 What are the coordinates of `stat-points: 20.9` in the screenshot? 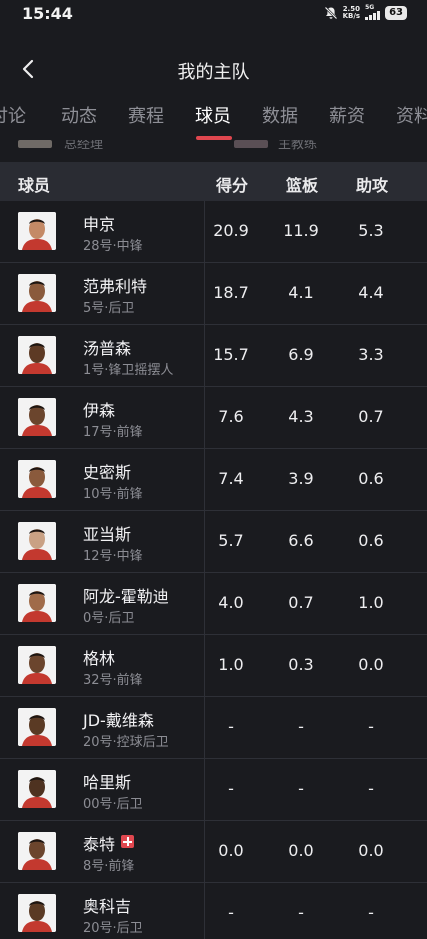 It's located at (231, 230).